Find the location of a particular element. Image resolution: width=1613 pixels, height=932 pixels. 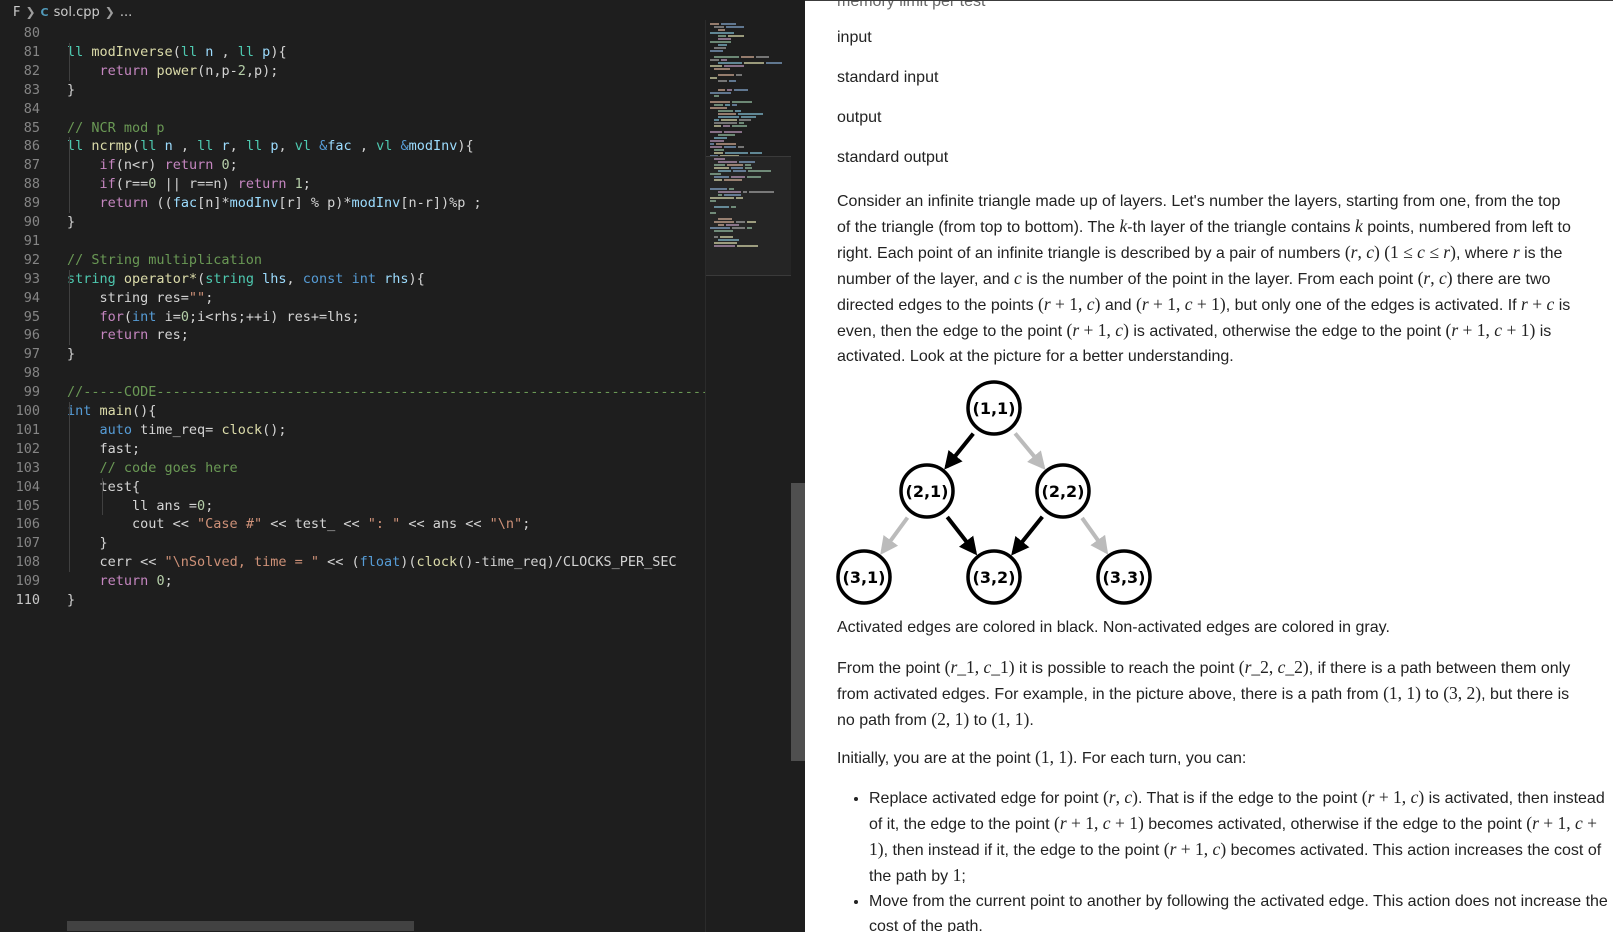

line-number: 102 is located at coordinates (27, 448).